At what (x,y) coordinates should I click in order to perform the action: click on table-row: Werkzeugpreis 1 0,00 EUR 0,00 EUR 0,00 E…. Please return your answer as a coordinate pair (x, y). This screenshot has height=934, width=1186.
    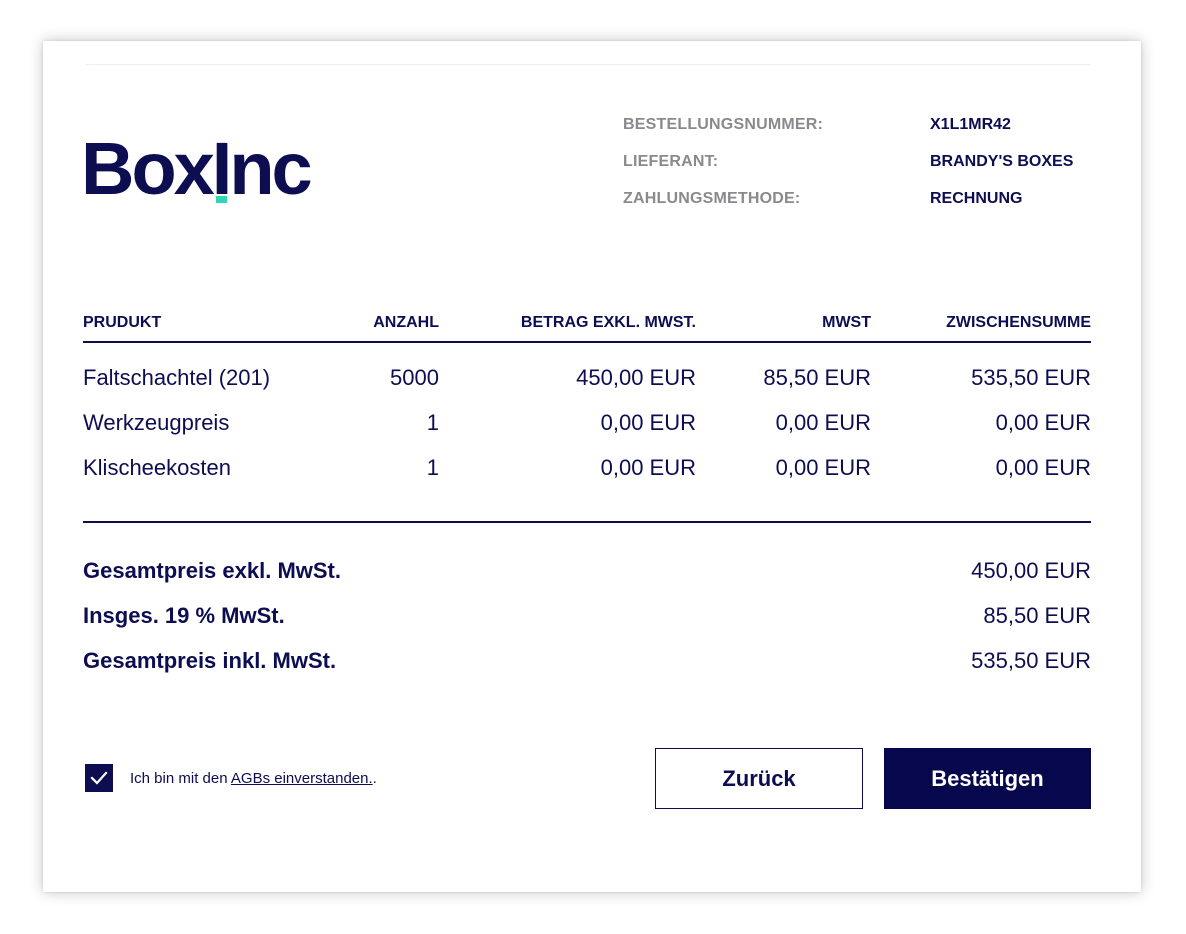
    Looking at the image, I should click on (587, 432).